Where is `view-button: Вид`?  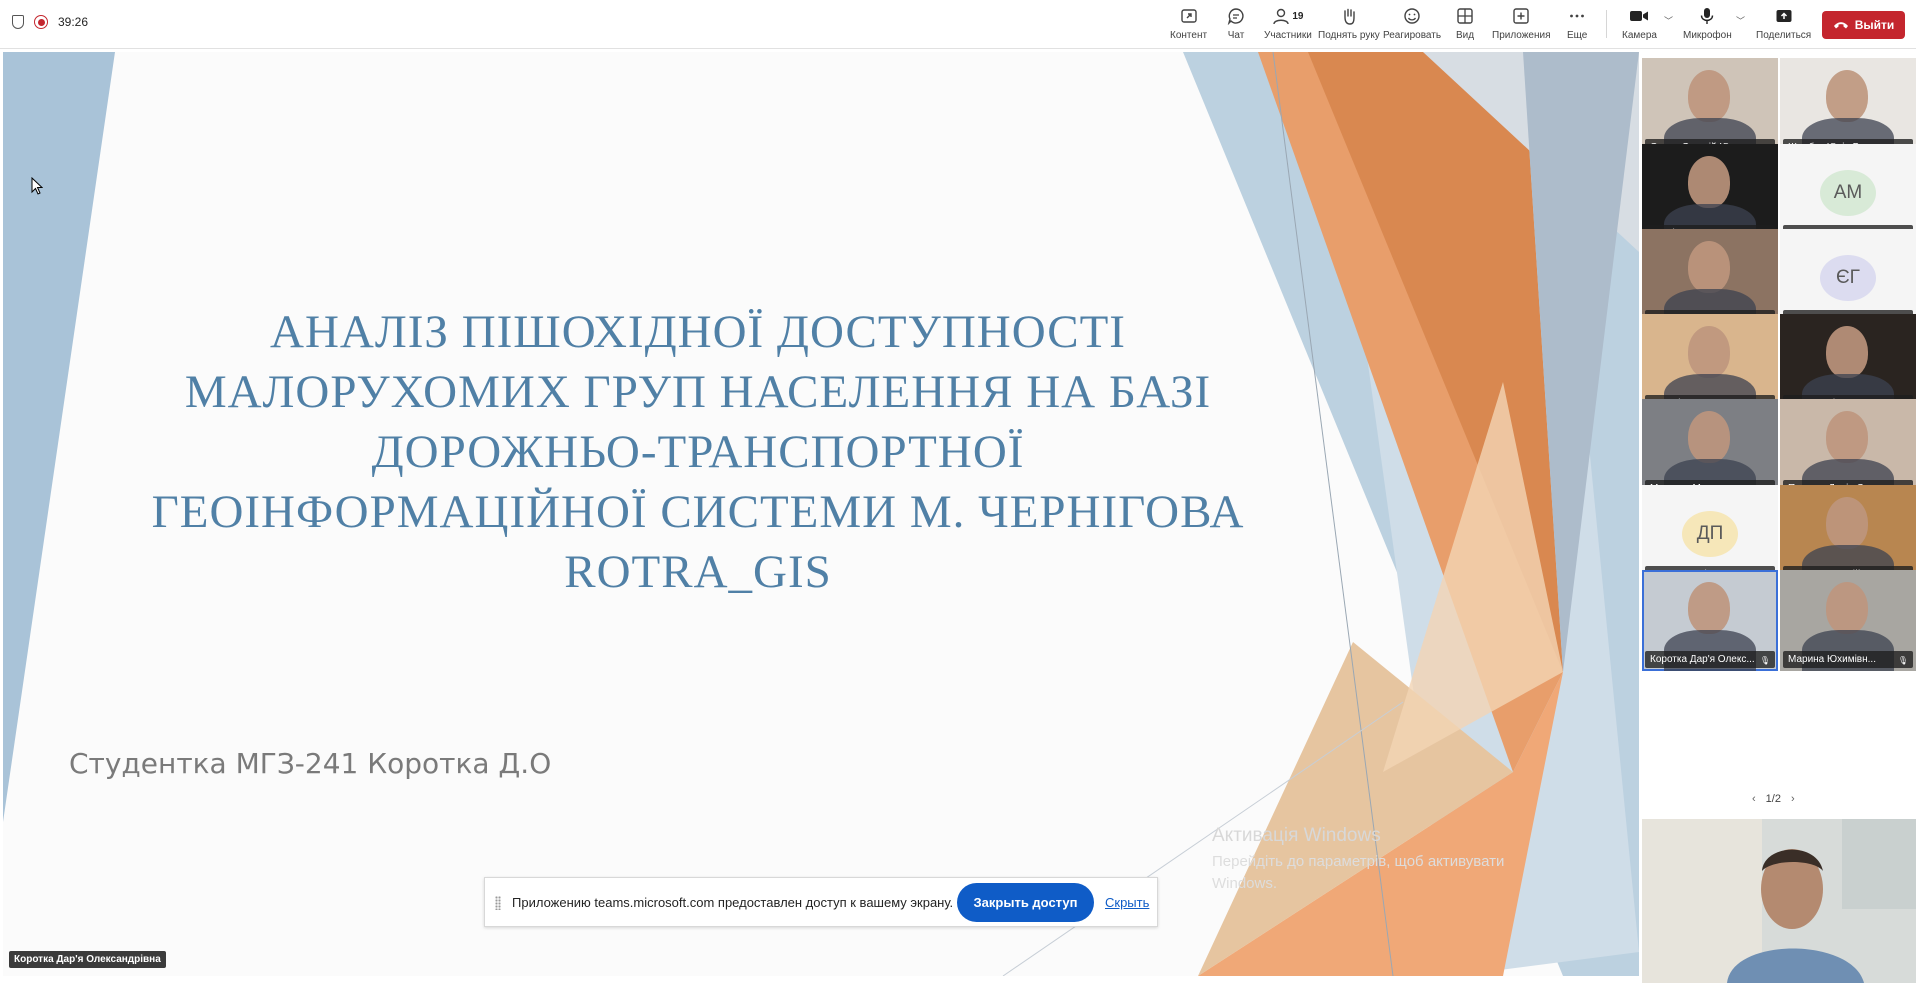
view-button: Вид is located at coordinates (1465, 23).